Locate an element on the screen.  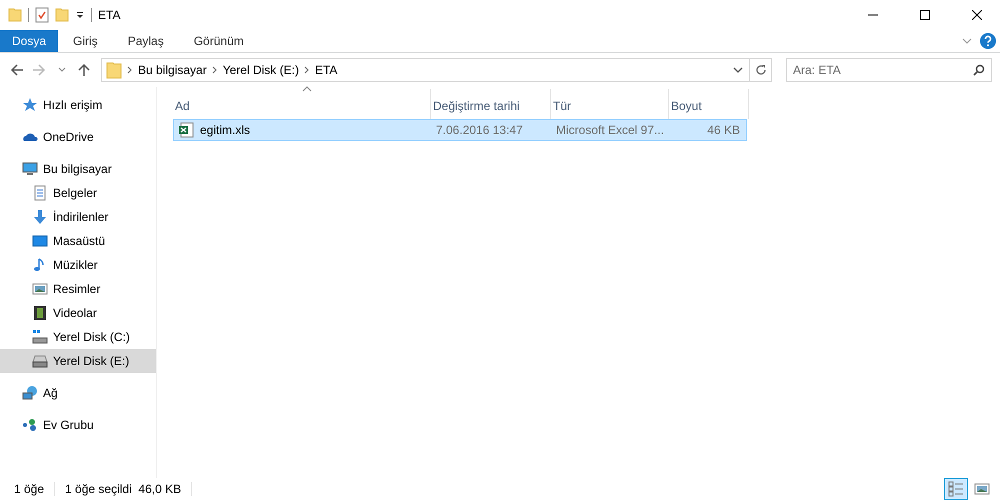
sidebar-item: Belgeler is located at coordinates (78, 193).